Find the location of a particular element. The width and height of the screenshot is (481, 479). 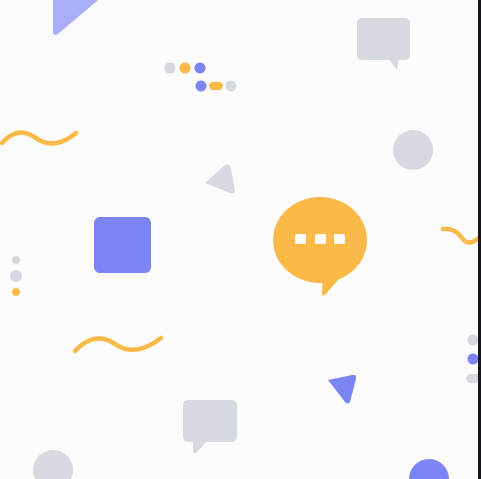

blue-square-shape is located at coordinates (122, 245).